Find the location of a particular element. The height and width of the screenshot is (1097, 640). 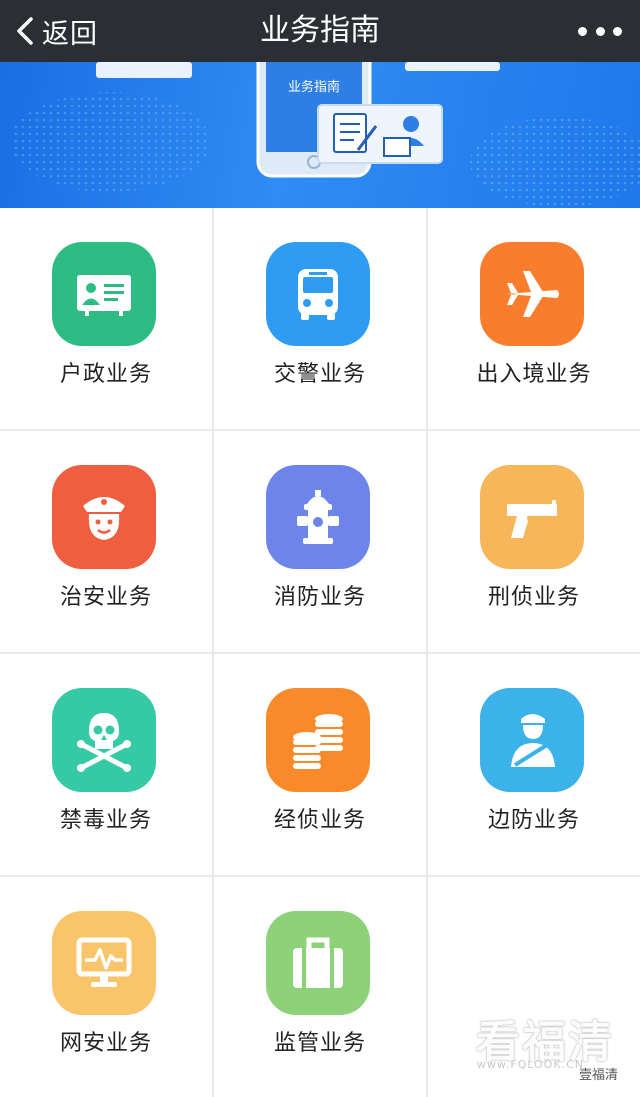

service-item-economic-investigation: 经侦业务 is located at coordinates (320, 764).